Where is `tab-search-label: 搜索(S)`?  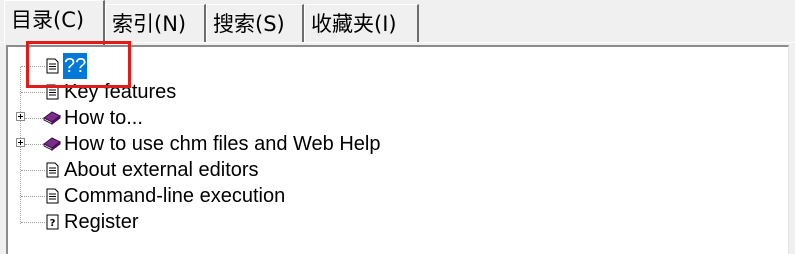
tab-search-label: 搜索(S) is located at coordinates (249, 24).